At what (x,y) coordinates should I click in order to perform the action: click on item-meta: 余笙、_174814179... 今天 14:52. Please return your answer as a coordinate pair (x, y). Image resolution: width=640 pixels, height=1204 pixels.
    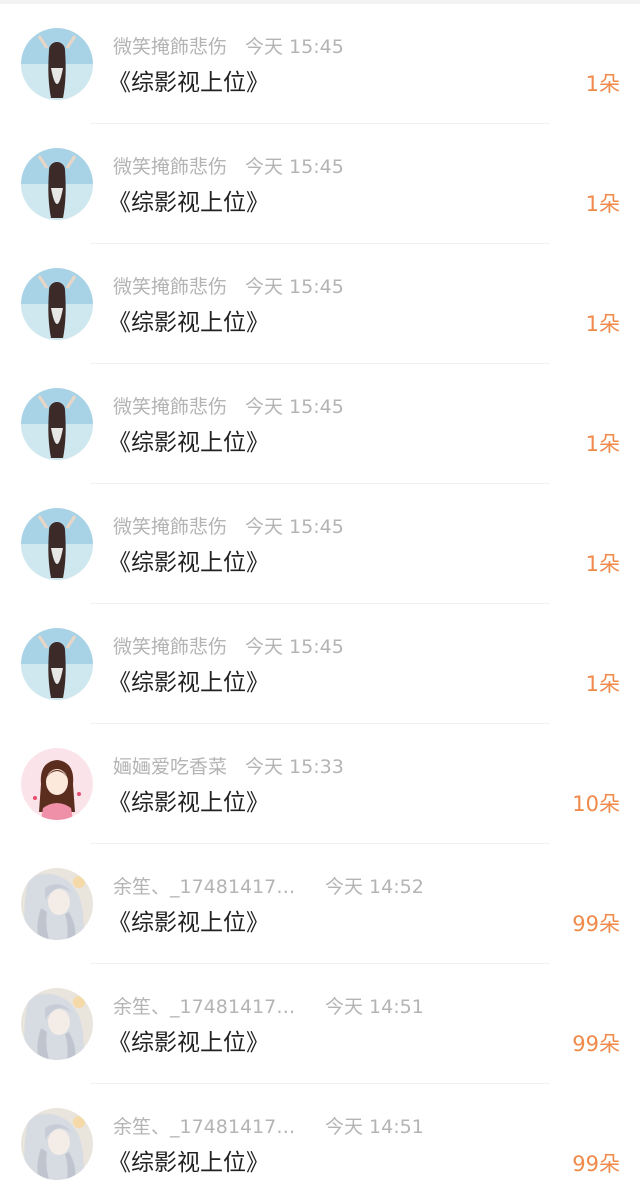
    Looking at the image, I should click on (268, 887).